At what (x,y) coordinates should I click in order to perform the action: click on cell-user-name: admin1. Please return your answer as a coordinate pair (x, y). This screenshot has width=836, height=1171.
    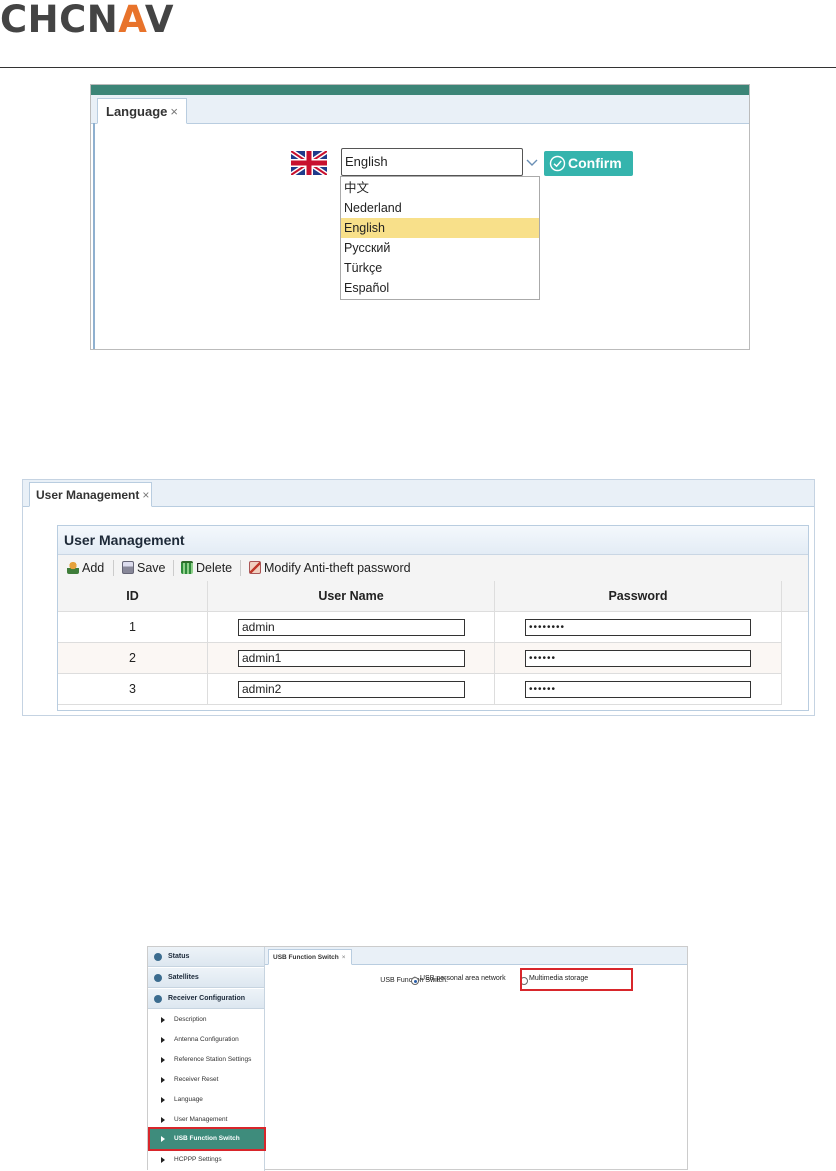
    Looking at the image, I should click on (351, 658).